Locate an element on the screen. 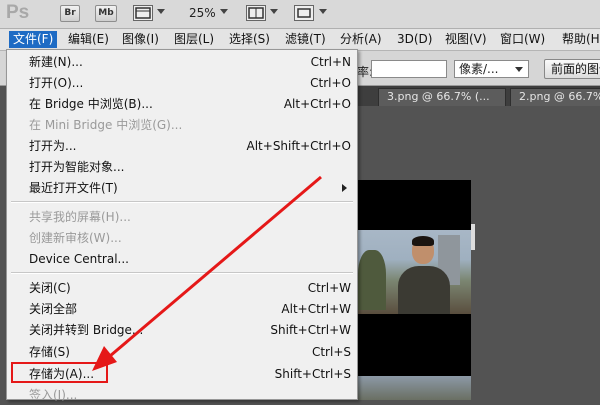 The height and width of the screenshot is (405, 600). menu-filter: 滤镜(T) is located at coordinates (305, 39).